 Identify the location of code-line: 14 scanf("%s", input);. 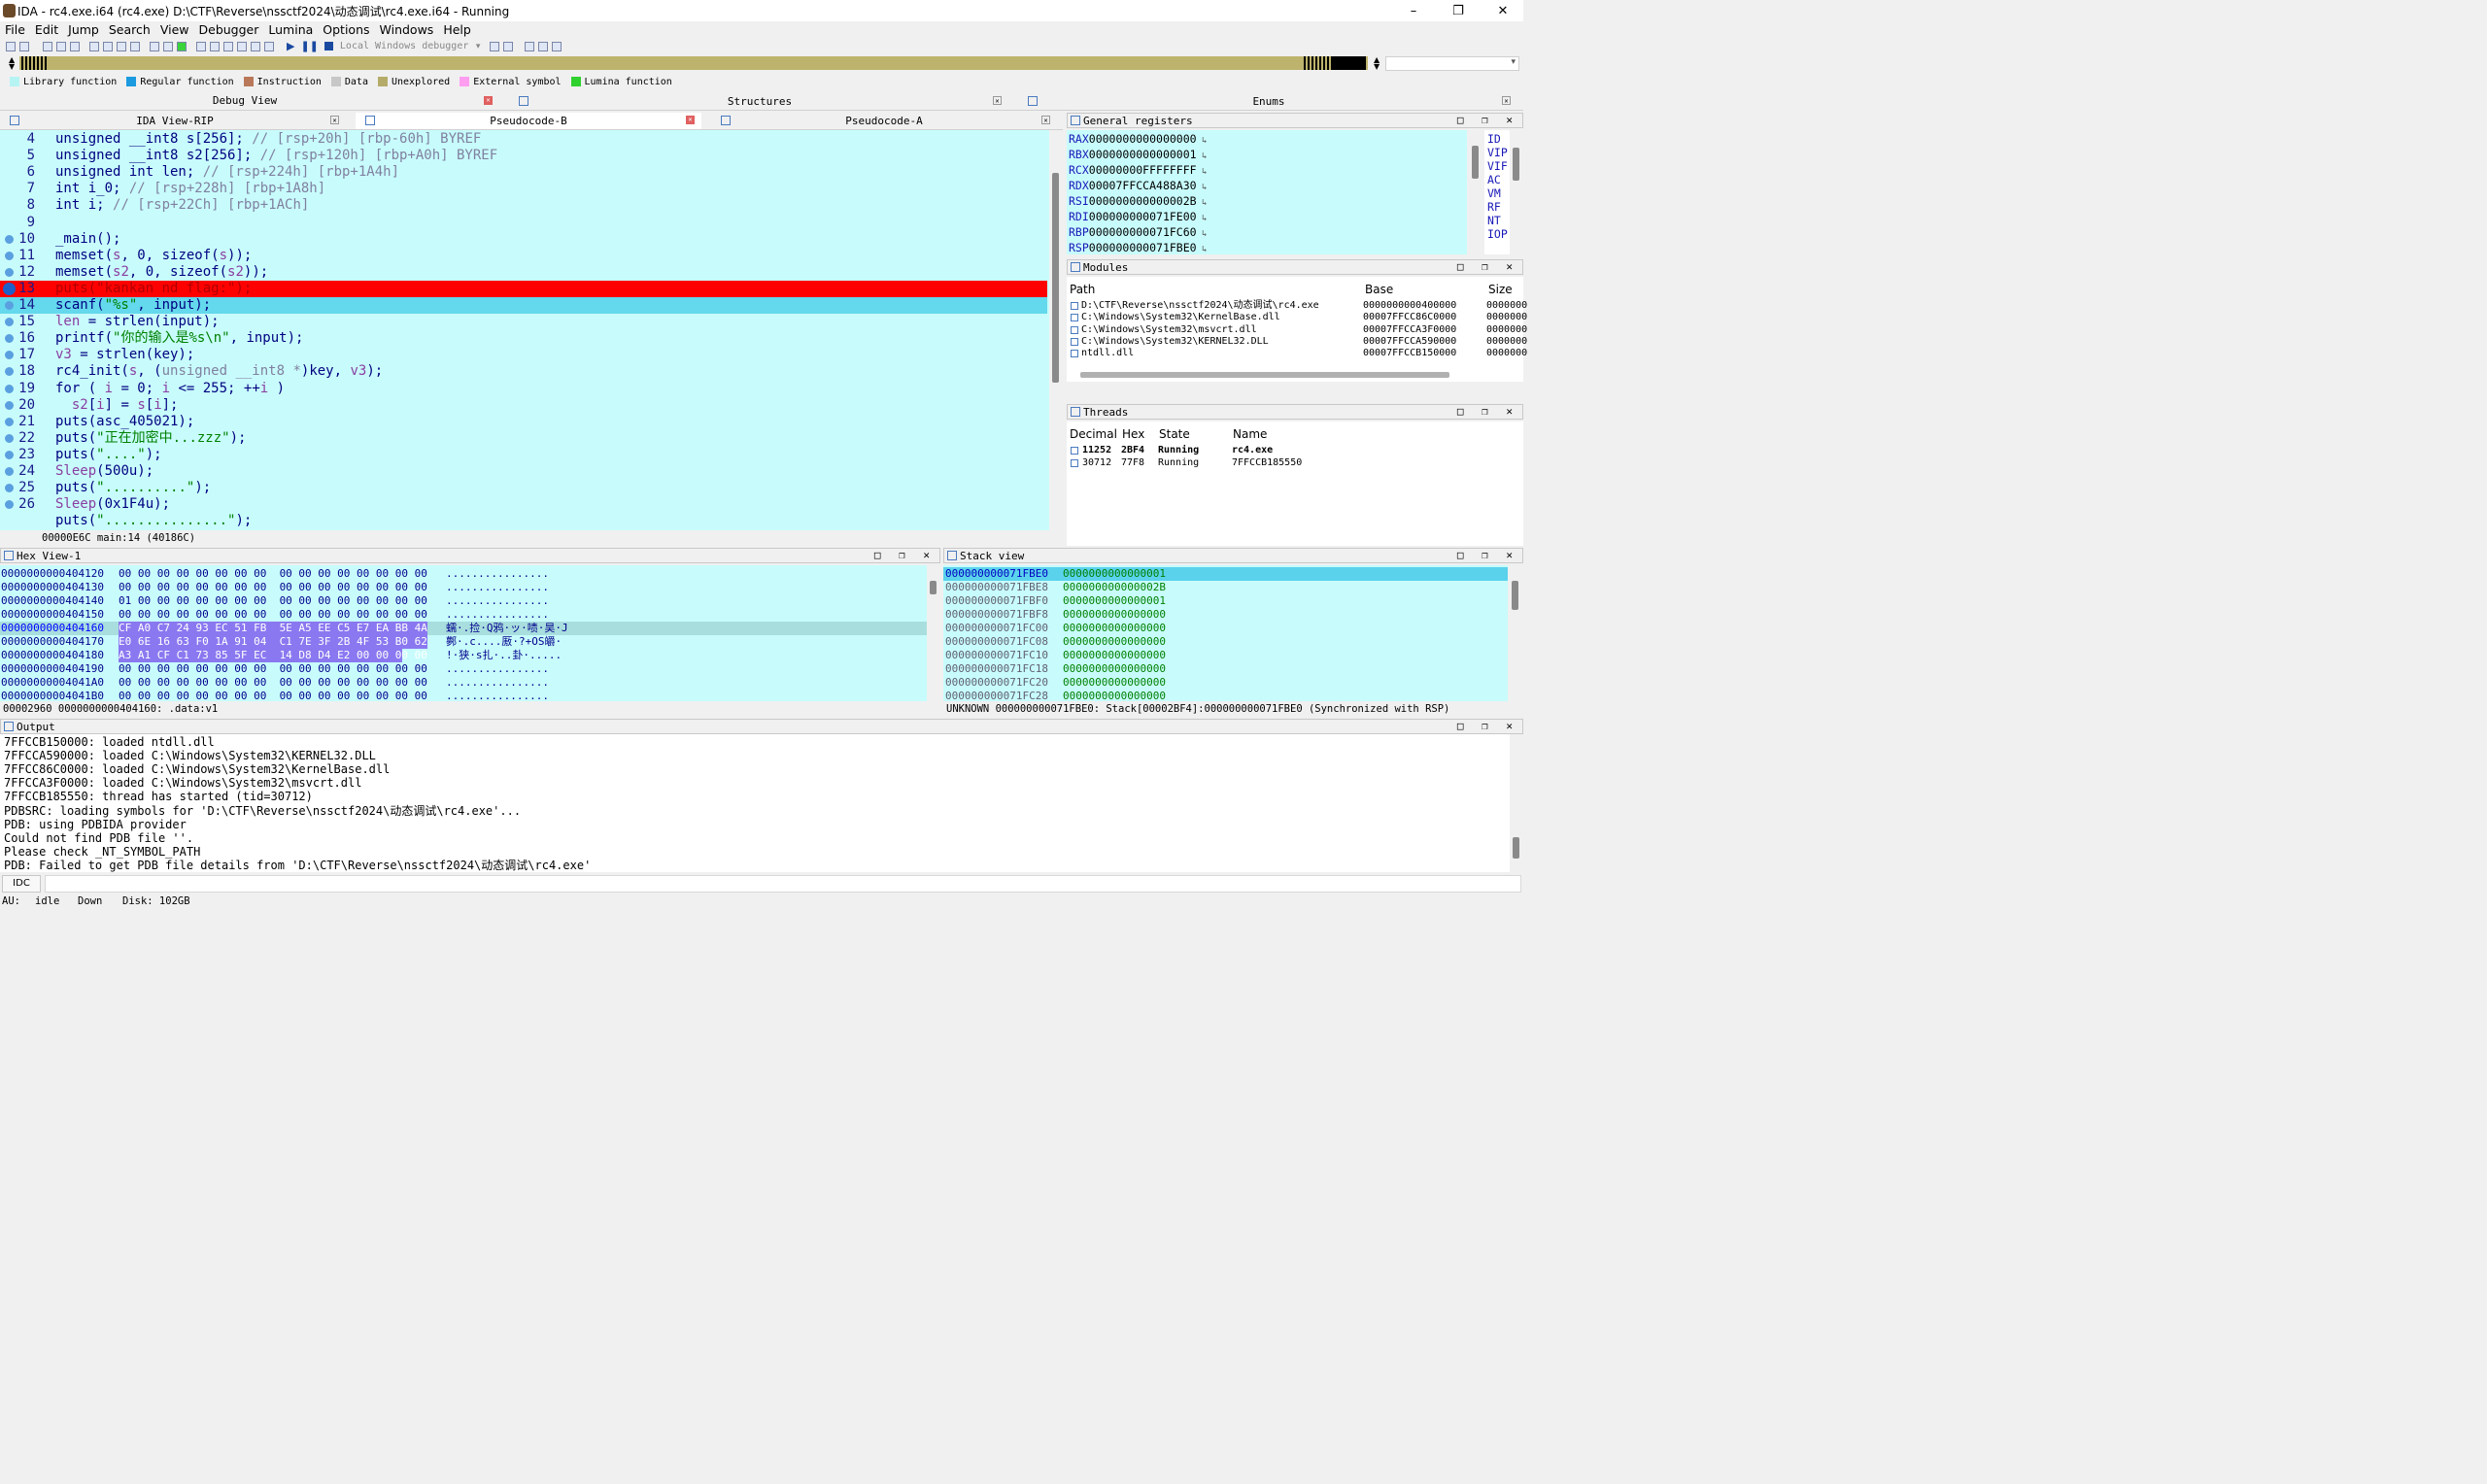
(523, 305).